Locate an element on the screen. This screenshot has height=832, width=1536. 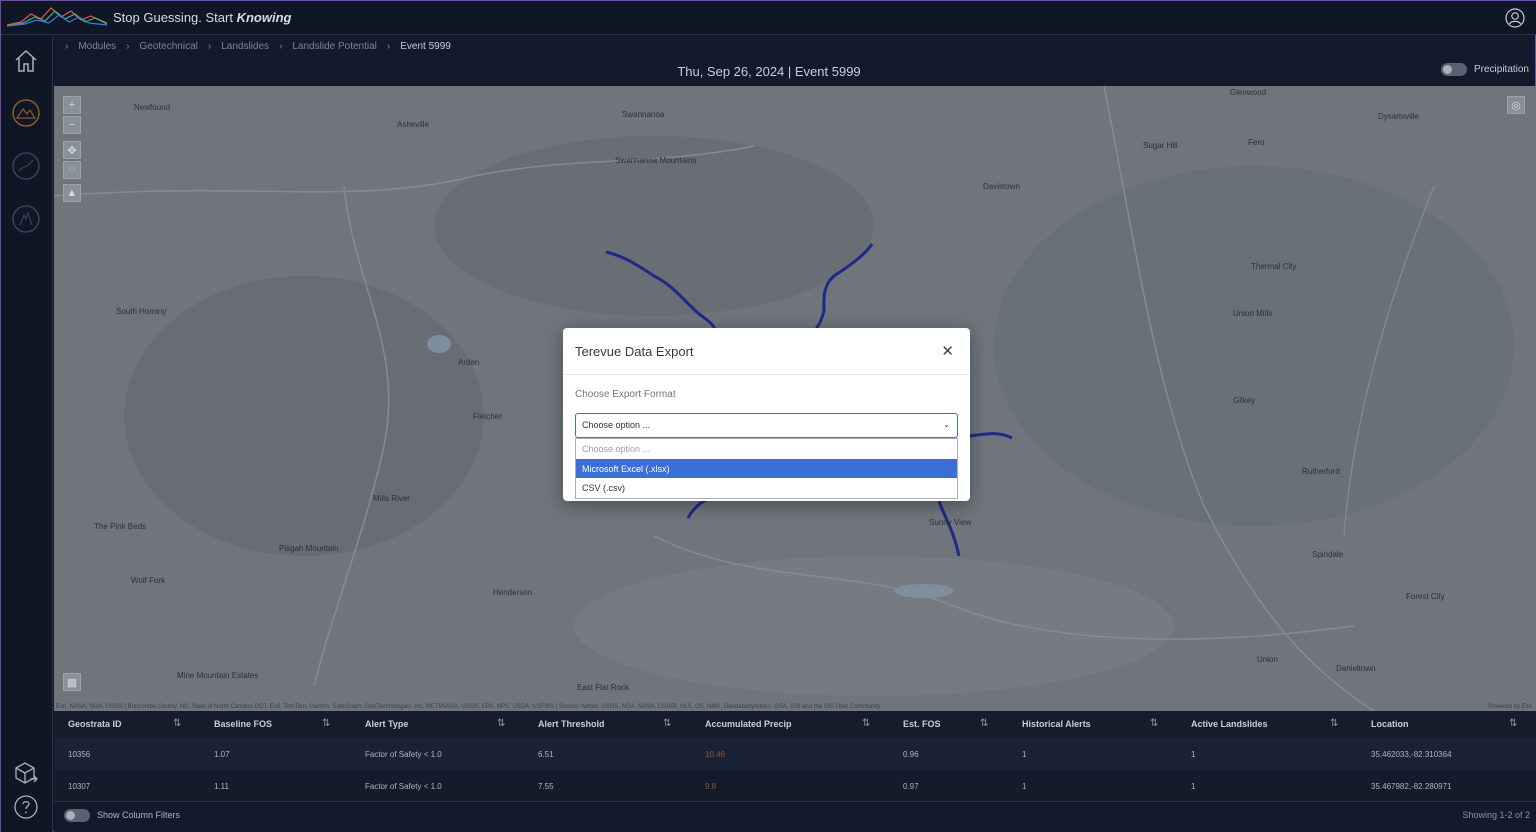
precipitation-label: Precipitation is located at coordinates (1501, 69).